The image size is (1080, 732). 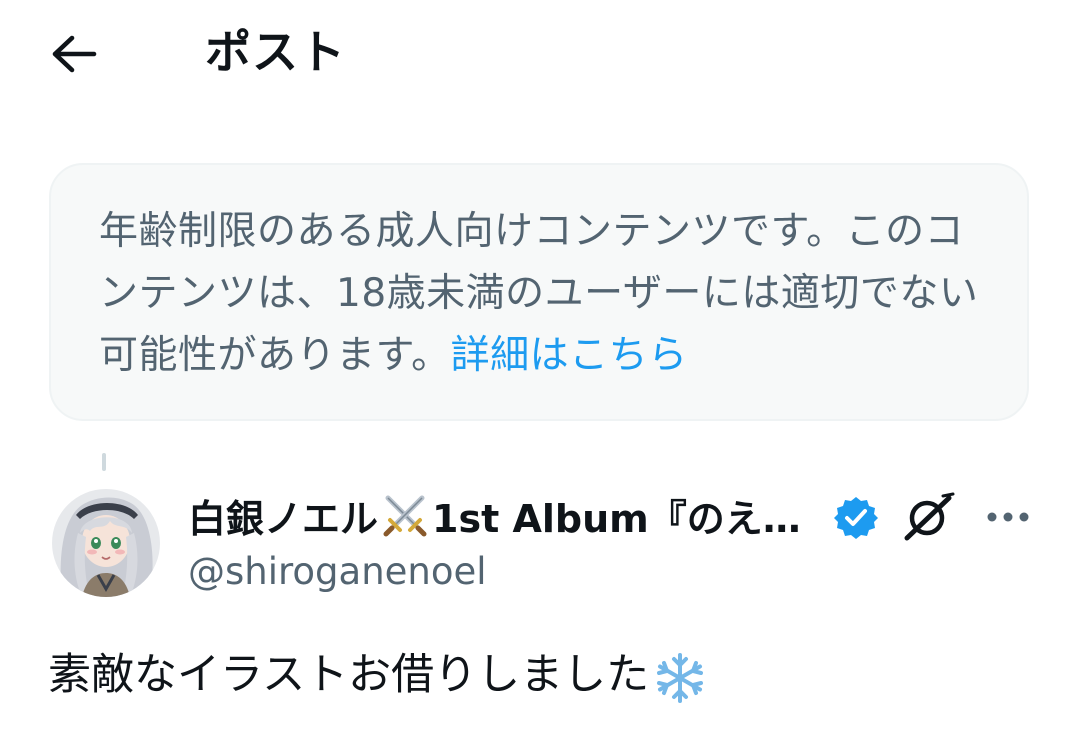 I want to click on crossed-swords-icon, so click(x=405, y=516).